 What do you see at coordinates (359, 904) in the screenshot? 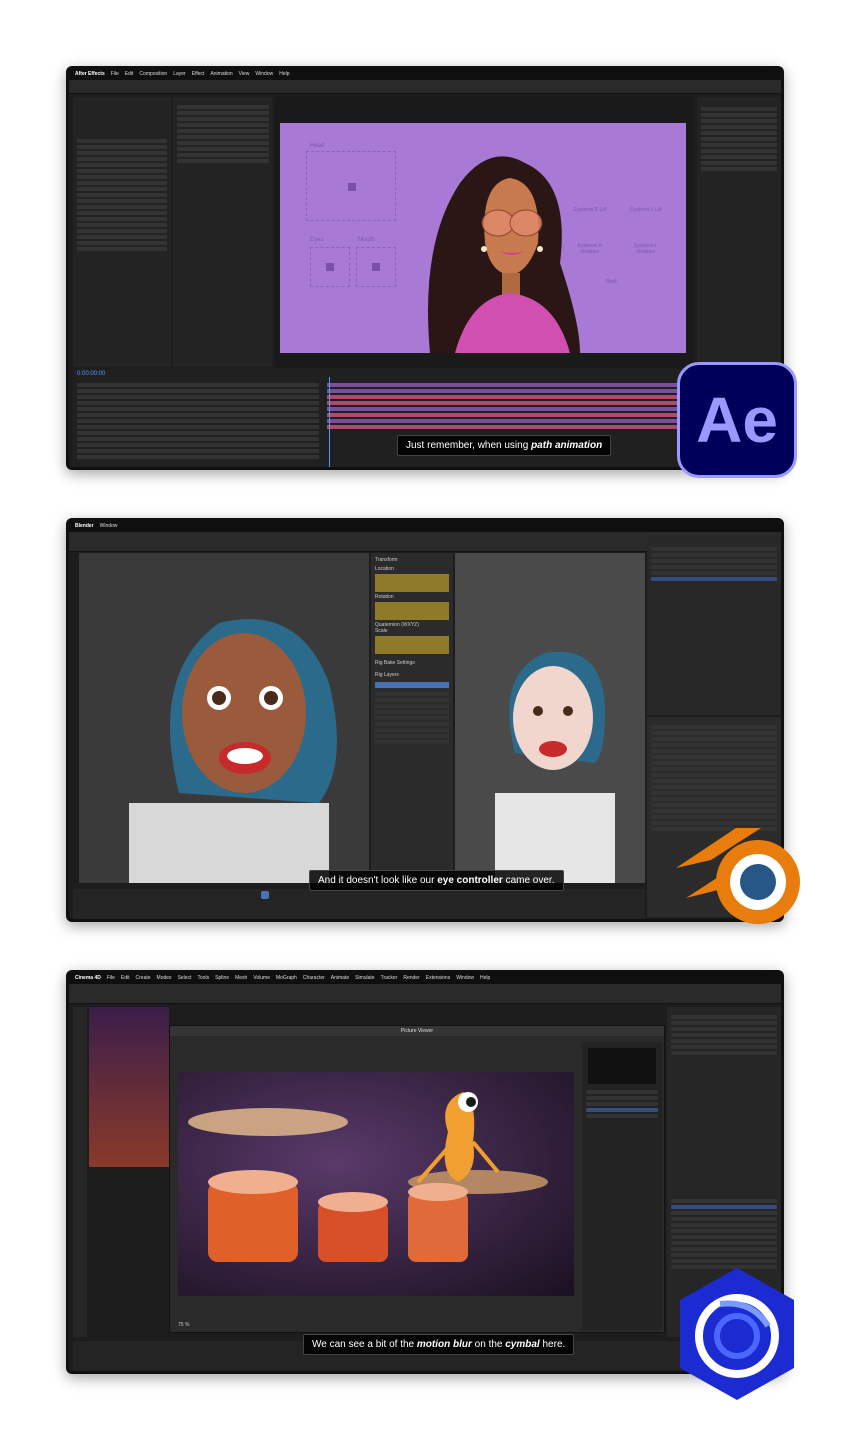
I see `blender-timeline` at bounding box center [359, 904].